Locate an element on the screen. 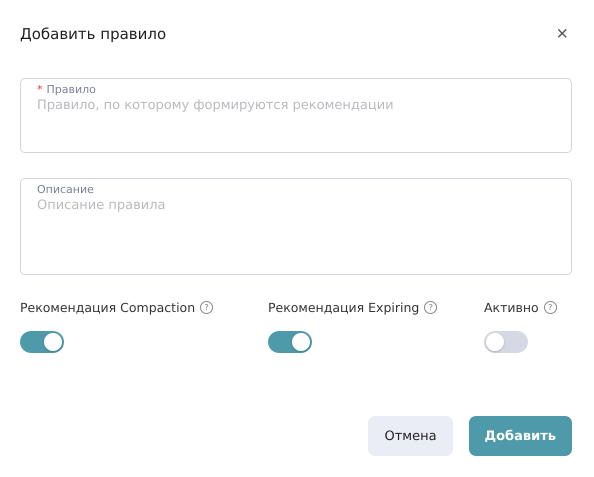 This screenshot has height=477, width=594. field-label: Правило is located at coordinates (71, 89).